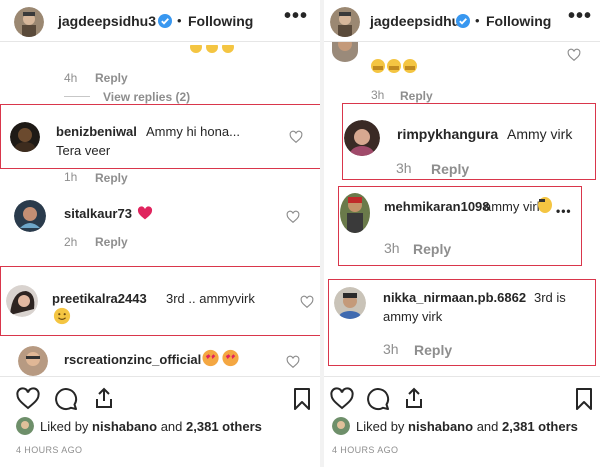  Describe the element at coordinates (99, 298) in the screenshot. I see `comment-username: preetikalra2443` at that location.